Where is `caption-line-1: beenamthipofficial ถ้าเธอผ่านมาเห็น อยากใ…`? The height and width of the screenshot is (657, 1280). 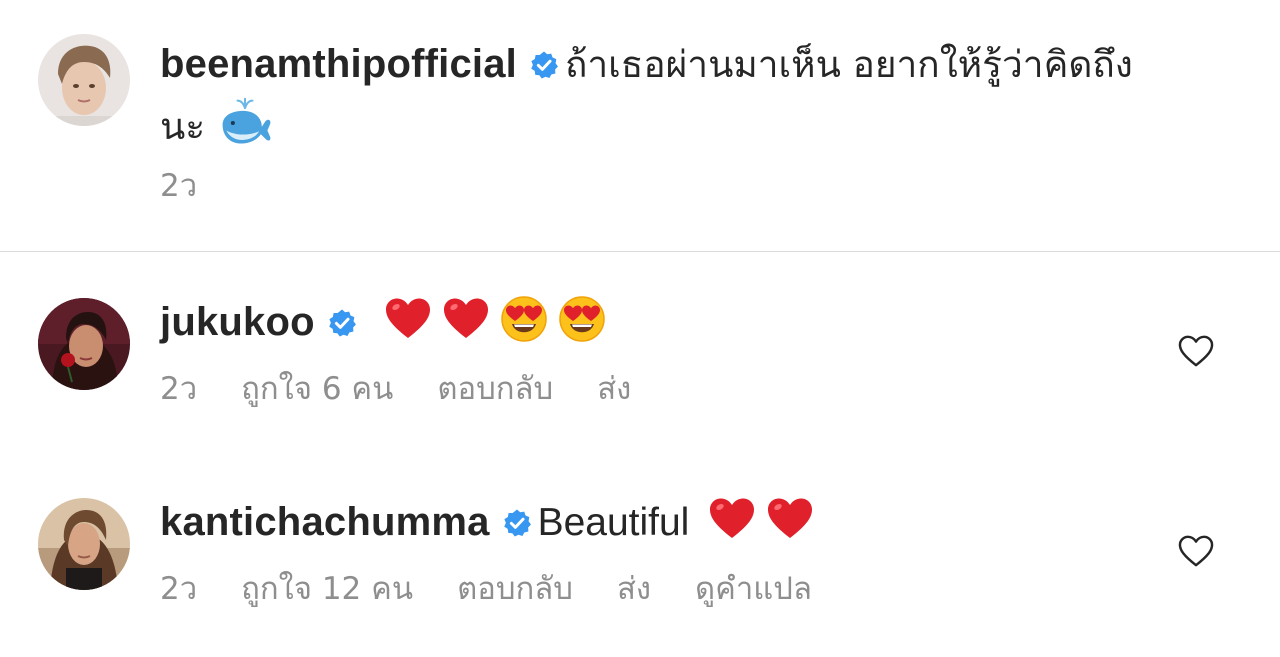 caption-line-1: beenamthipofficial ถ้าเธอผ่านมาเห็น อยากใ… is located at coordinates (680, 64).